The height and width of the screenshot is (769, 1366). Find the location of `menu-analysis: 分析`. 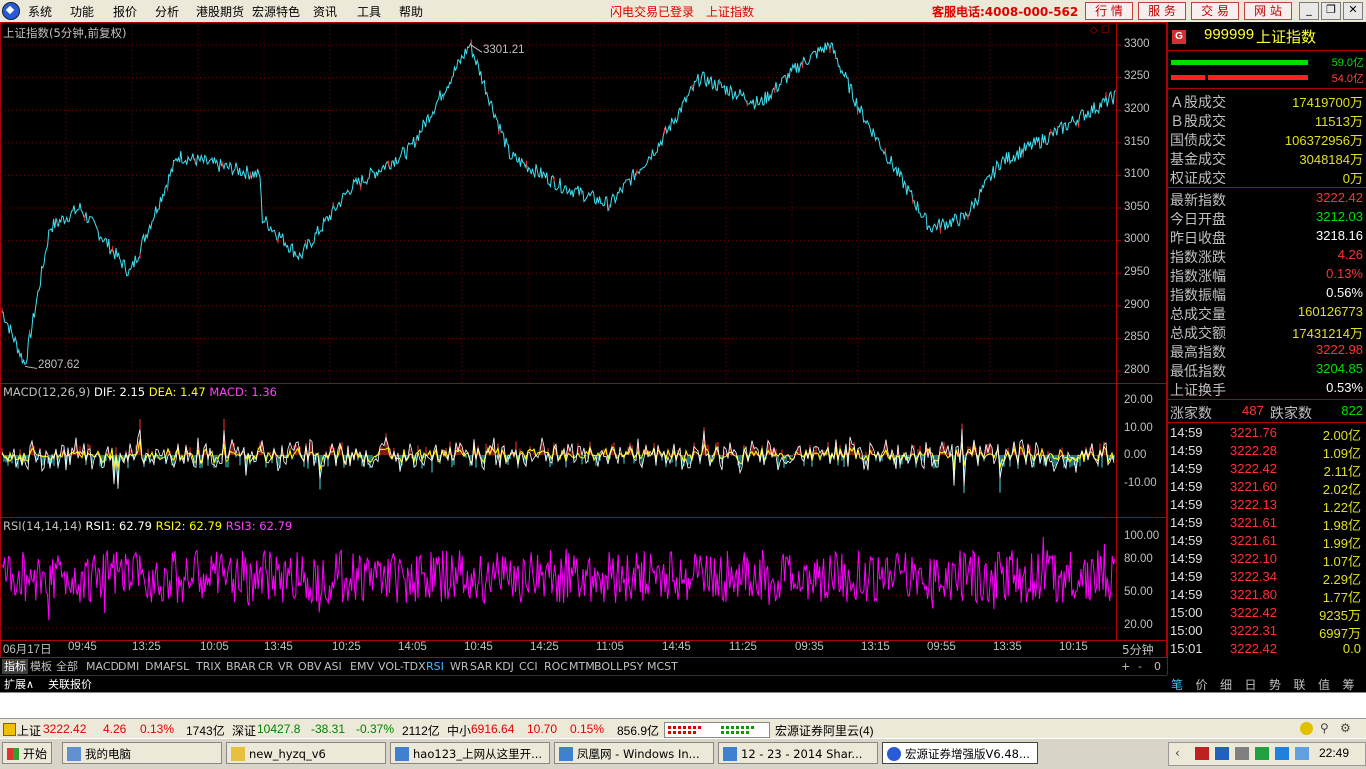

menu-analysis: 分析 is located at coordinates (167, 11).